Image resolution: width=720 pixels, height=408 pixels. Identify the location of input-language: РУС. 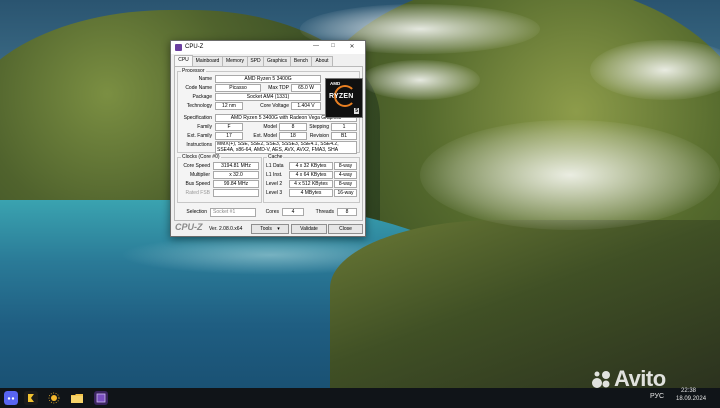
(657, 396).